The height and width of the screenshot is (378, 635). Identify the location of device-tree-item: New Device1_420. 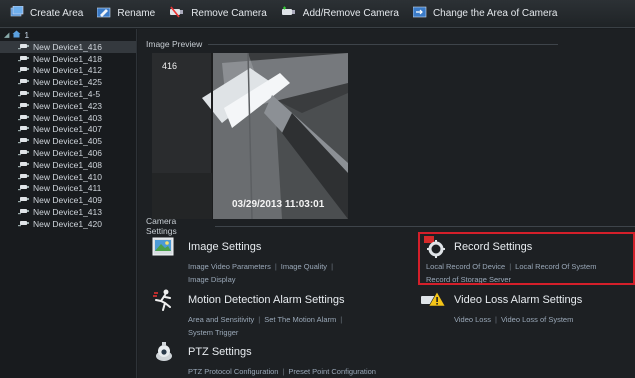
(68, 224).